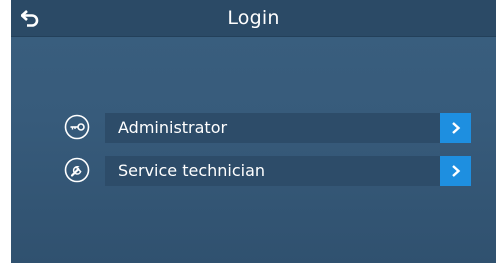  I want to click on wrench-icon, so click(77, 170).